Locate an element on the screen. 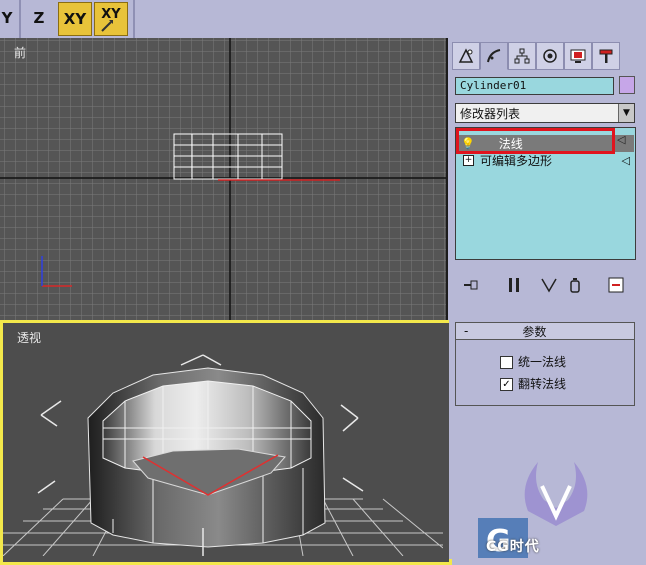 This screenshot has width=646, height=565. rollout-title: 参数 is located at coordinates (534, 331).